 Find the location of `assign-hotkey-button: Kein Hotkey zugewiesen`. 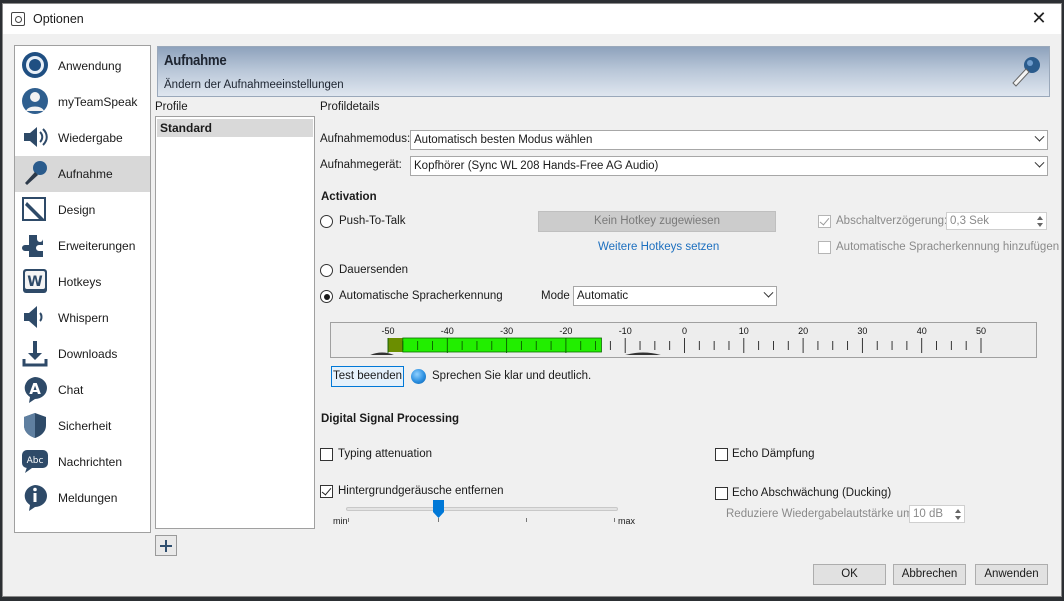

assign-hotkey-button: Kein Hotkey zugewiesen is located at coordinates (657, 221).